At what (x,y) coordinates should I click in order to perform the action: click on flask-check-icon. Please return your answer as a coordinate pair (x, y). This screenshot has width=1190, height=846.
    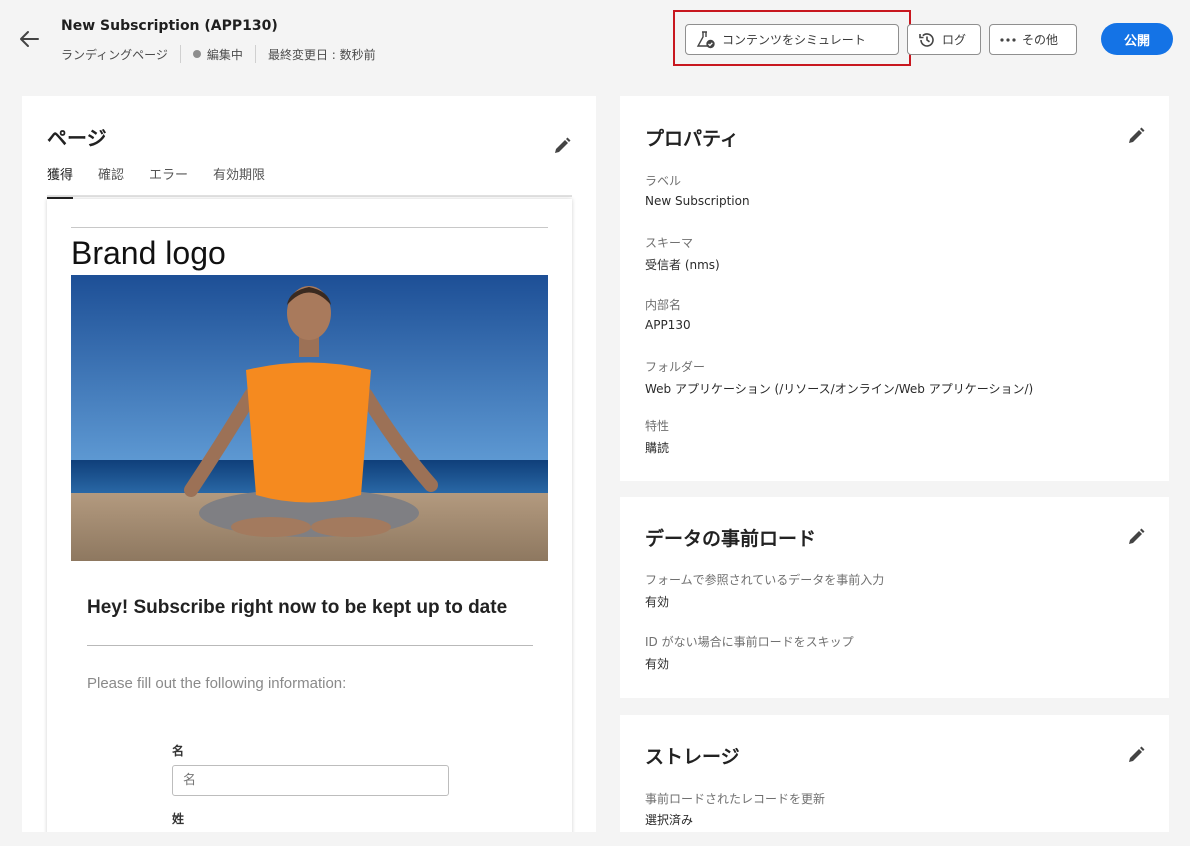
    Looking at the image, I should click on (705, 39).